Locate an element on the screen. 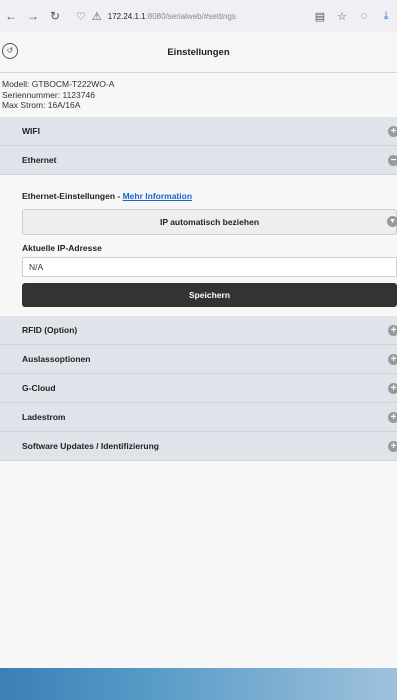  section-label: WIFI is located at coordinates (31, 131).